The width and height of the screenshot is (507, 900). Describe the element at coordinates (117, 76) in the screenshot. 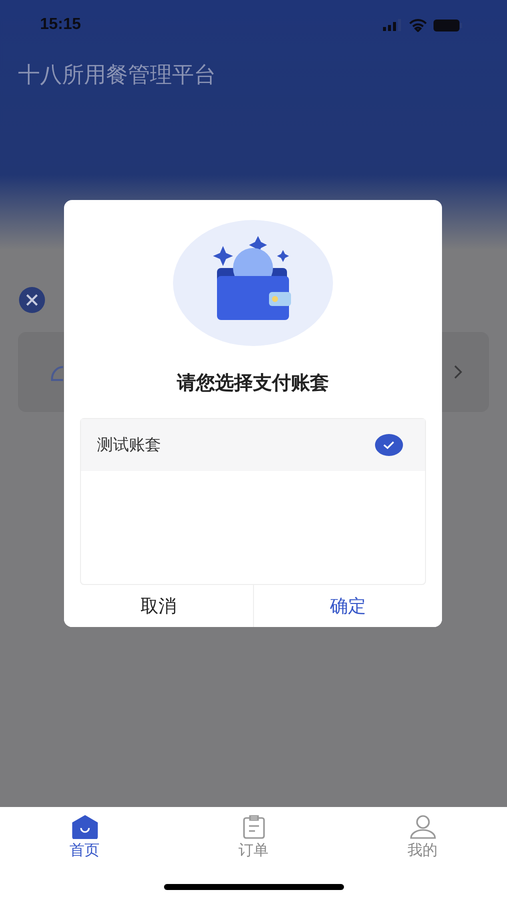

I see `app-title: 十八所用餐管理平台` at that location.